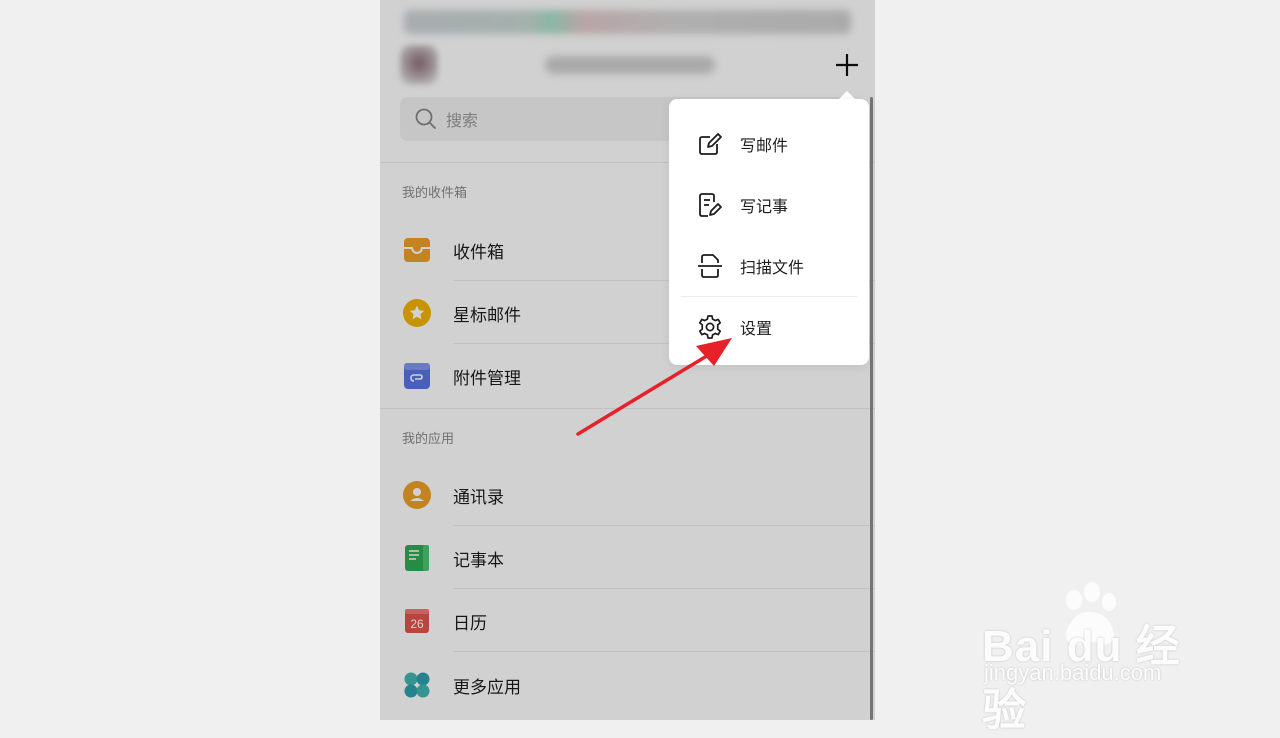 Image resolution: width=1280 pixels, height=738 pixels. Describe the element at coordinates (710, 205) in the screenshot. I see `write-note-icon` at that location.